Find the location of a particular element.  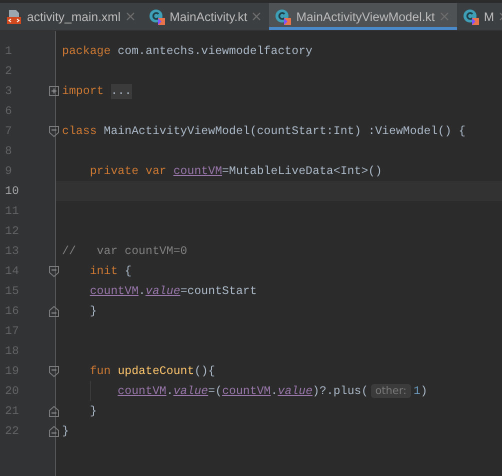

code-line: init { is located at coordinates (110, 271).